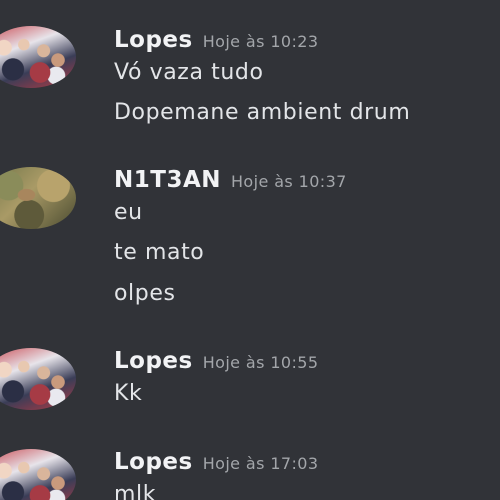  Describe the element at coordinates (128, 393) in the screenshot. I see `message-text: Kk` at that location.